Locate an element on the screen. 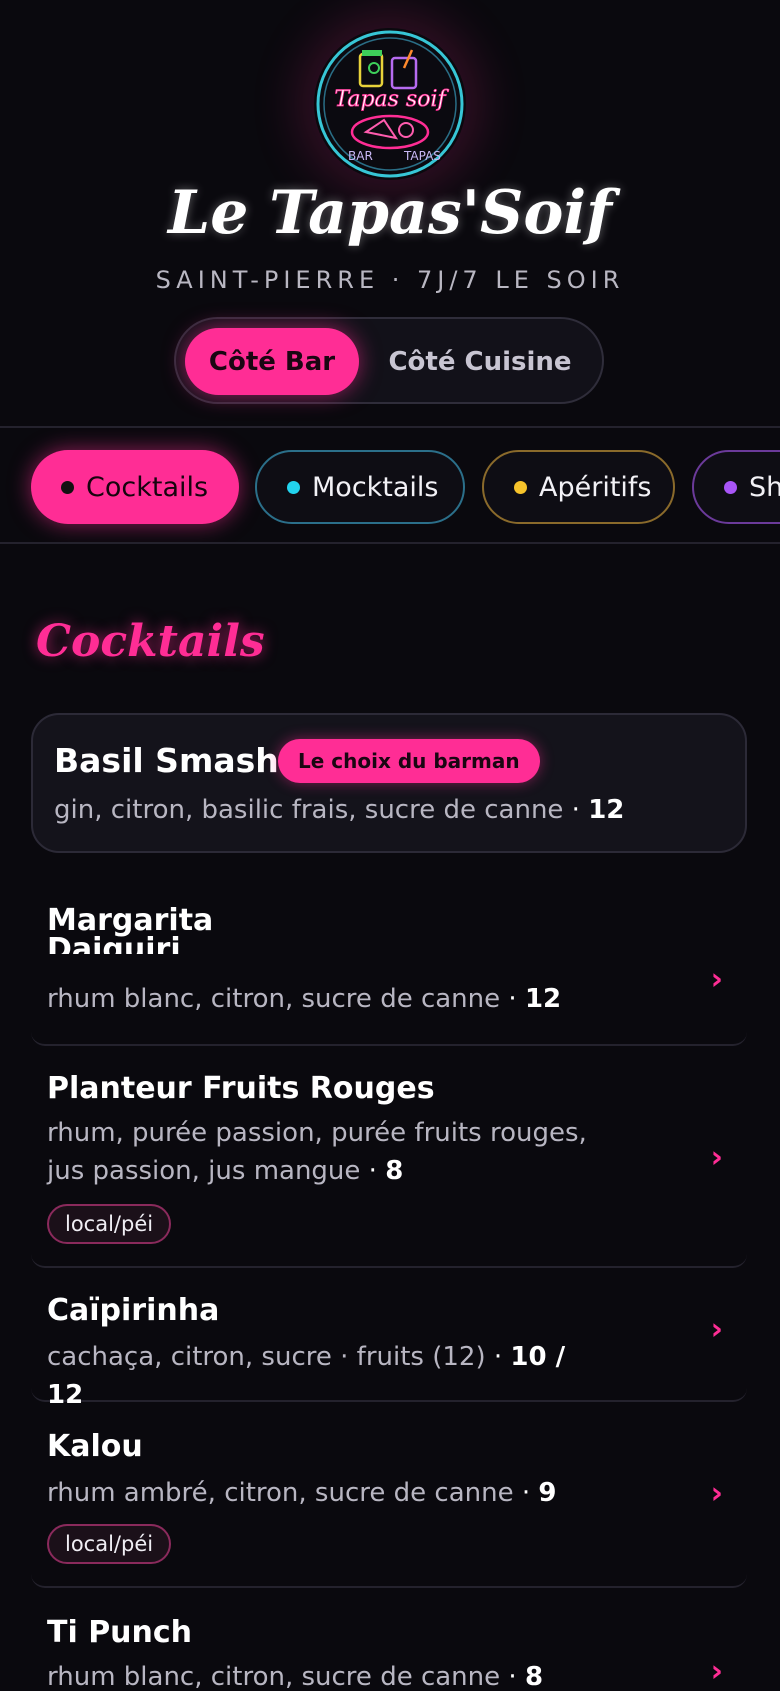  featured-price: 12 is located at coordinates (606, 810).